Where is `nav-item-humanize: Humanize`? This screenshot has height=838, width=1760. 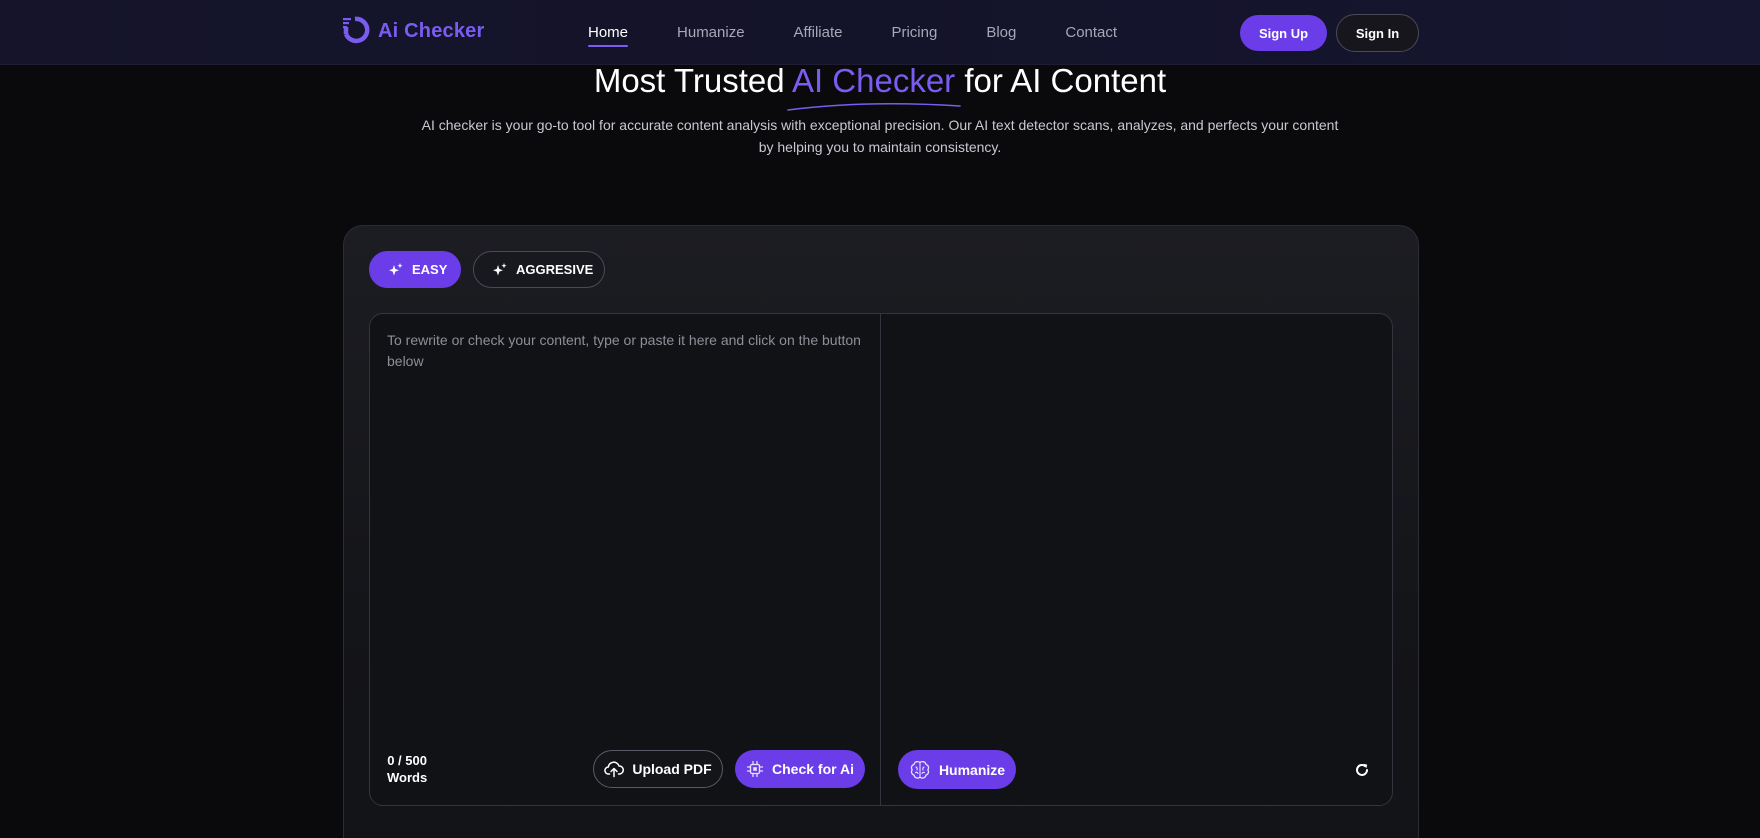
nav-item-humanize: Humanize is located at coordinates (711, 32).